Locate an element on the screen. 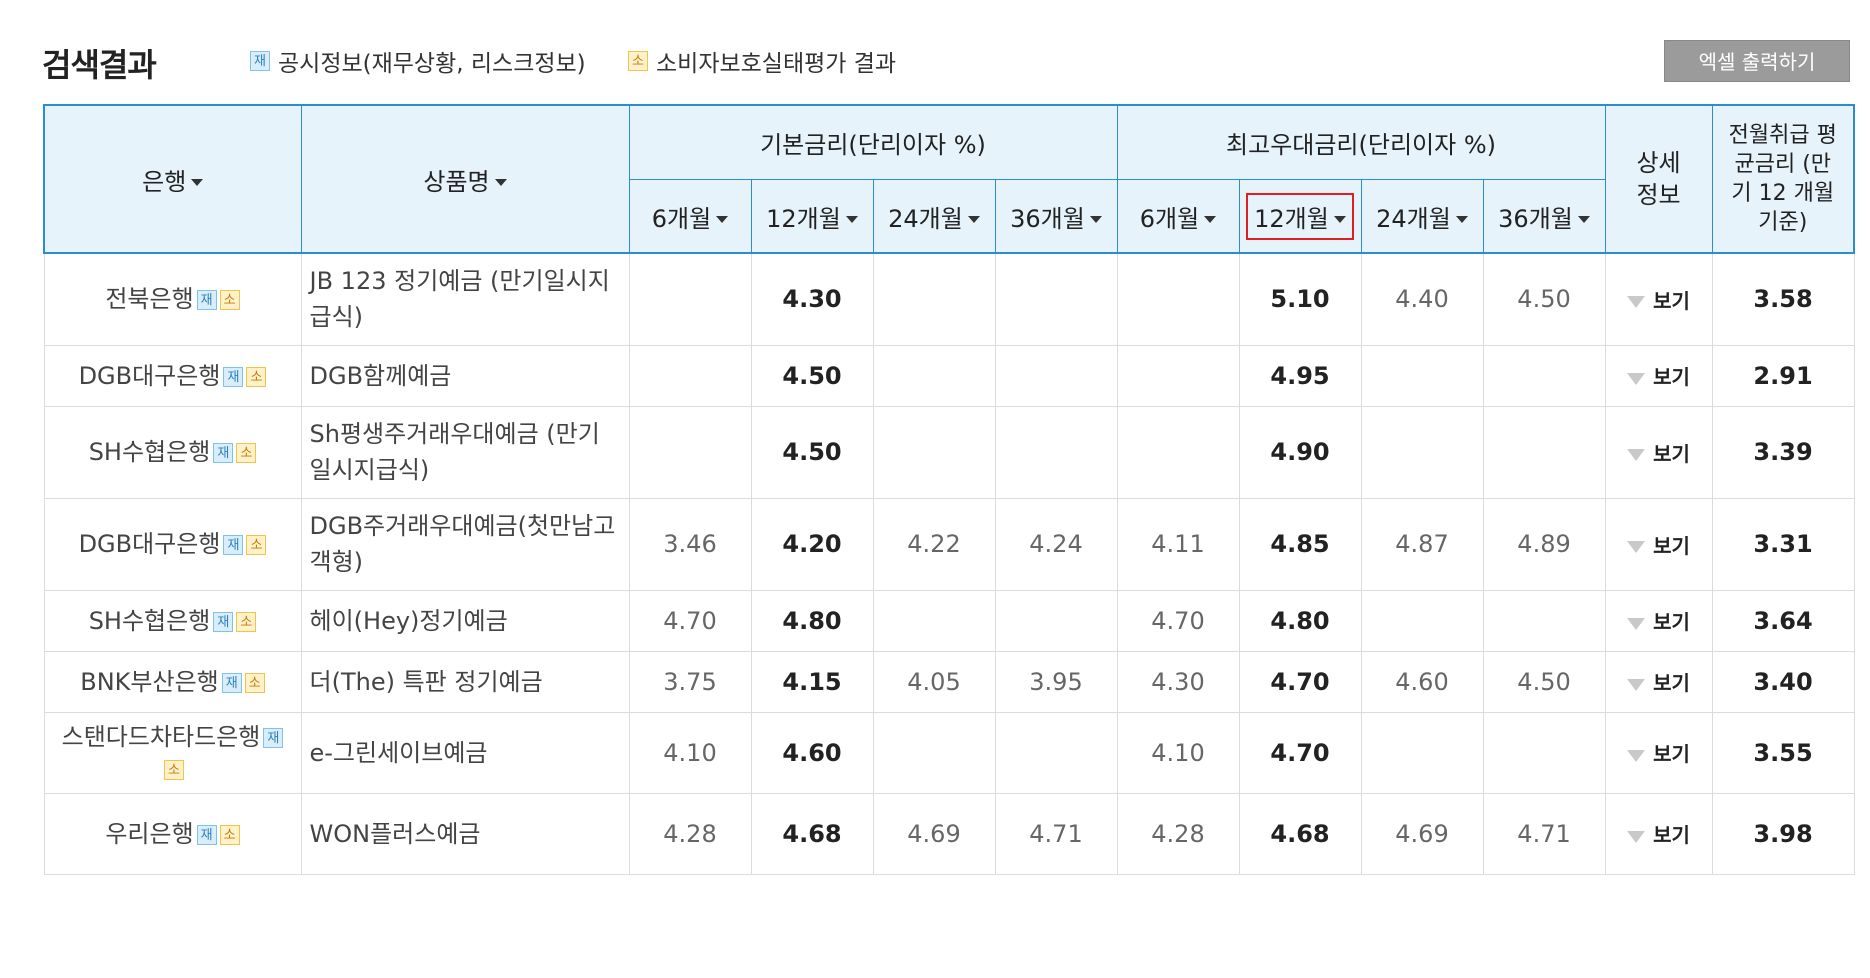  base-rate-group-header: 기본금리(단리이자 %) is located at coordinates (873, 142).